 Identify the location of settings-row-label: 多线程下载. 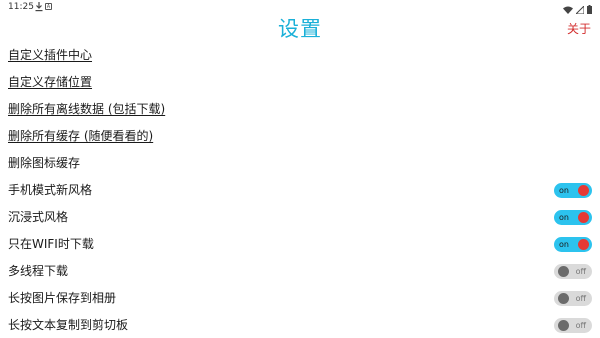
(38, 271).